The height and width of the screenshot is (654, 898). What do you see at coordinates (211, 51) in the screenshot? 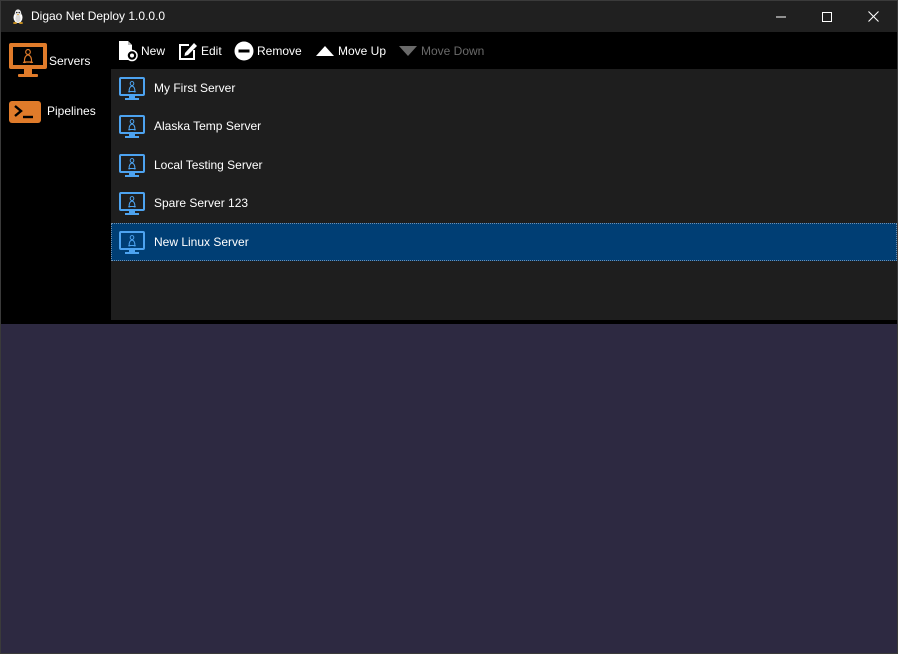
I see `edit-label: Edit` at bounding box center [211, 51].